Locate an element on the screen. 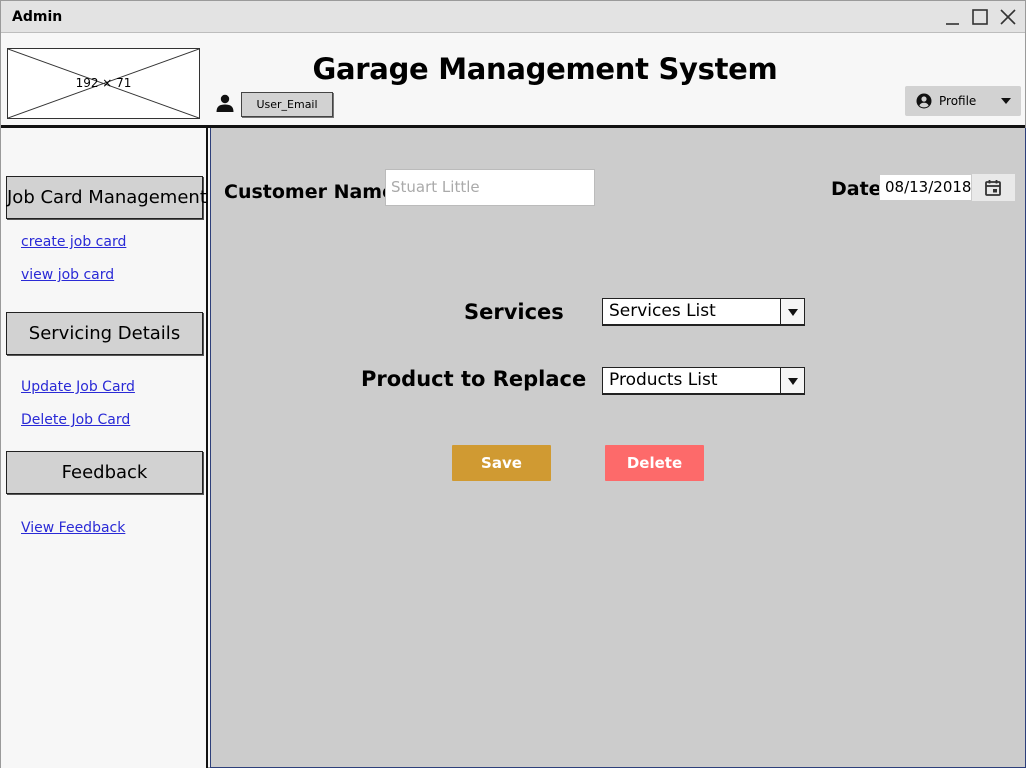 The width and height of the screenshot is (1026, 768). app-title: Garage Management System is located at coordinates (545, 69).